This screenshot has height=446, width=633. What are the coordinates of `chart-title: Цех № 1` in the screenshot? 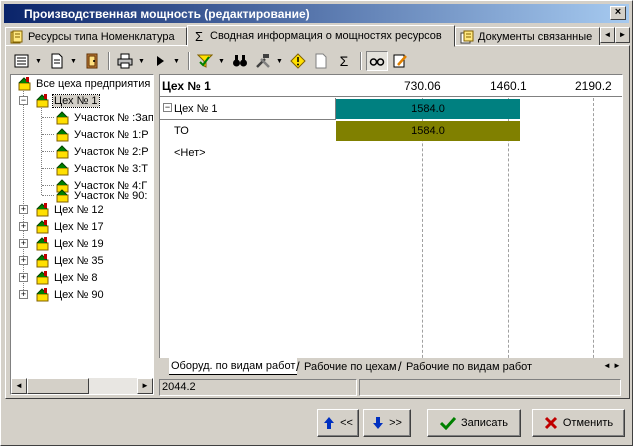 It's located at (186, 86).